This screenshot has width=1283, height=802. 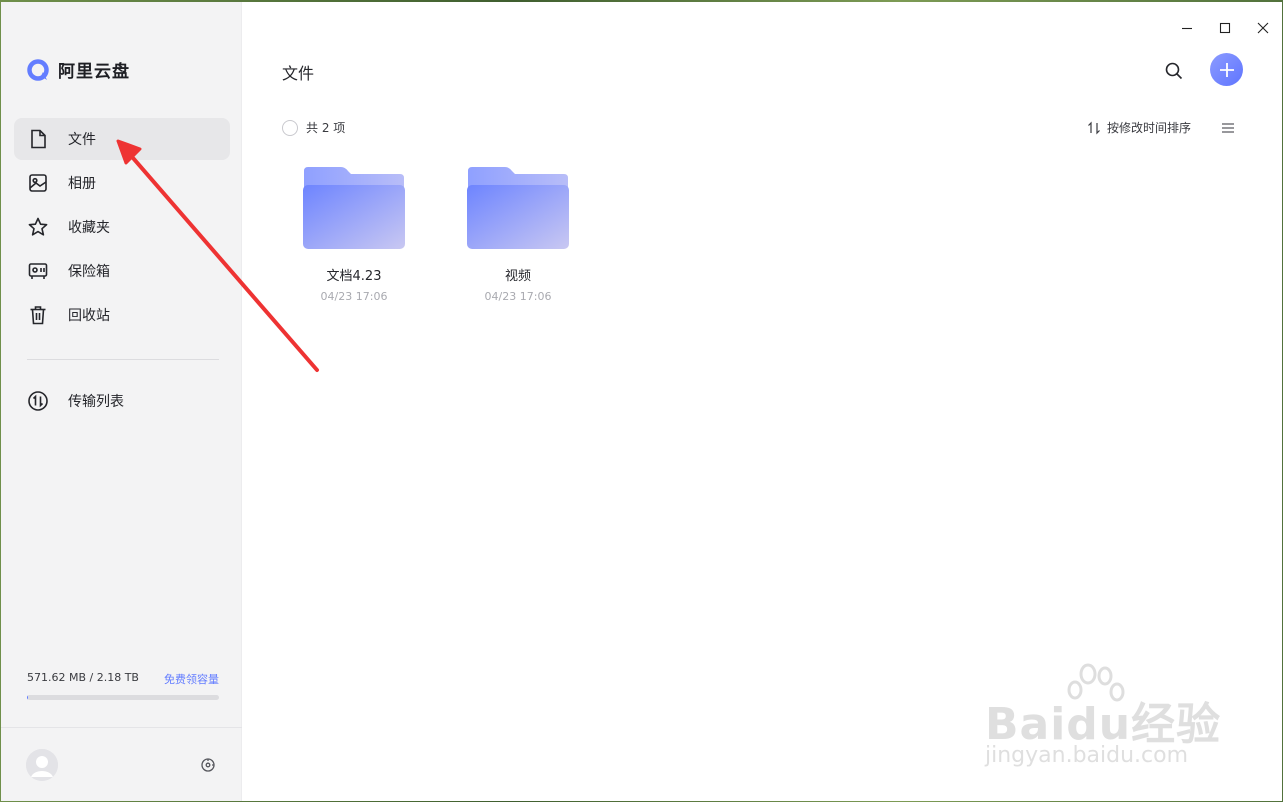 I want to click on transfer-icon, so click(x=38, y=401).